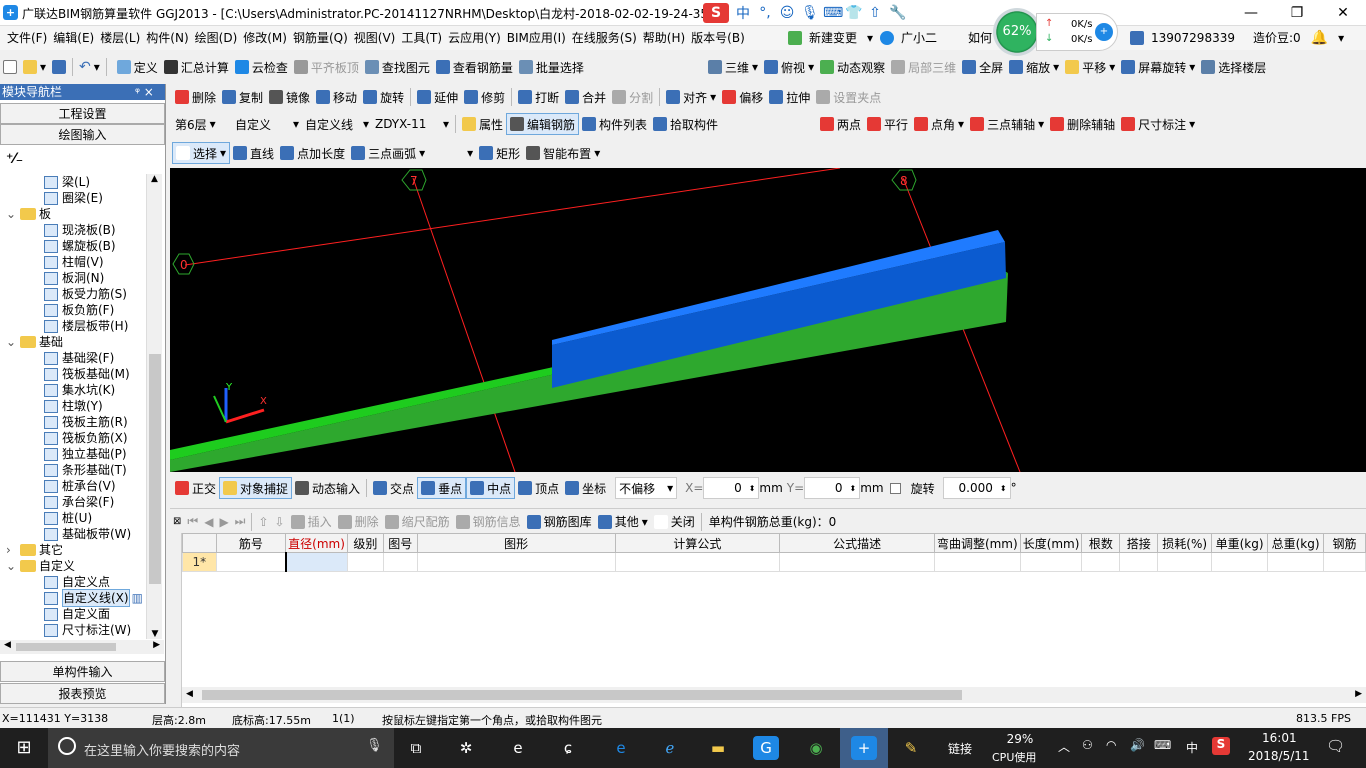  I want to click on wrench-icon: 🔧, so click(897, 13).